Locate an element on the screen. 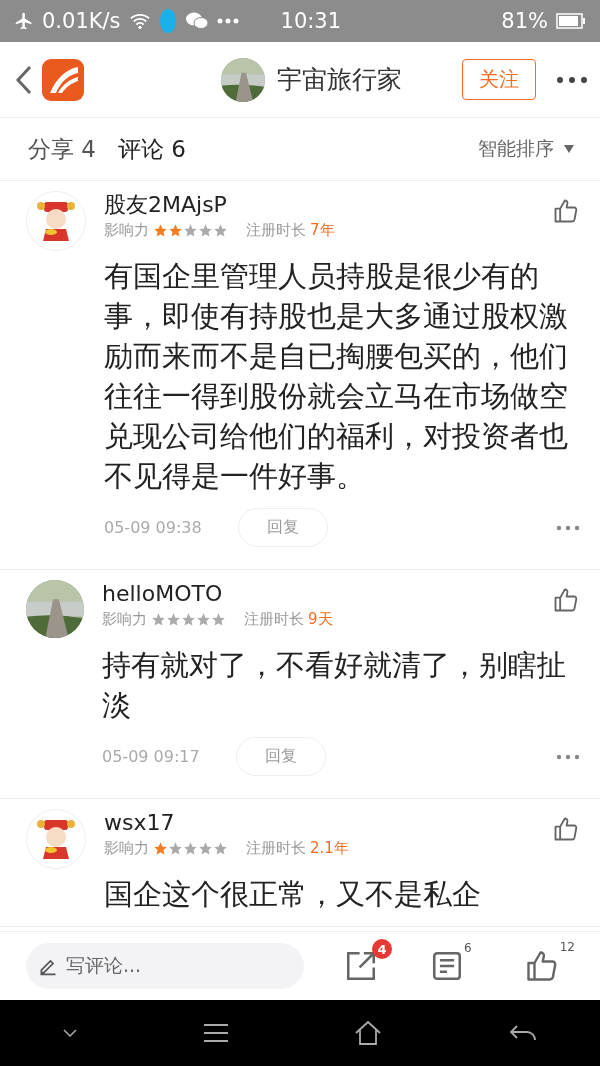  comment-count: 6 is located at coordinates (468, 948).